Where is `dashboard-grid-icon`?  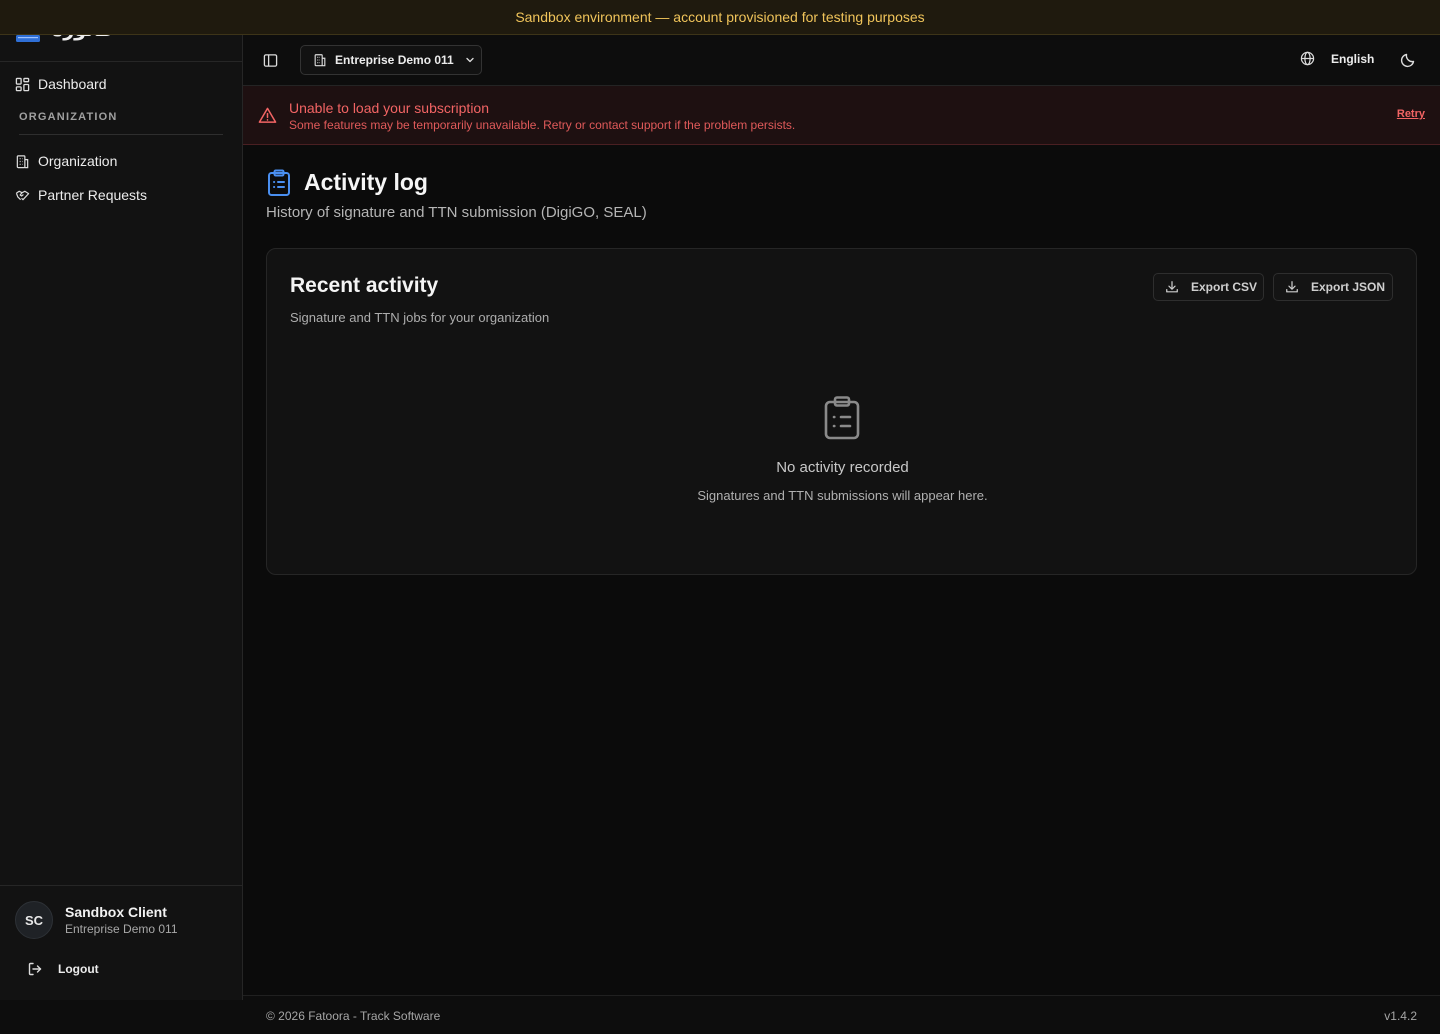 dashboard-grid-icon is located at coordinates (22, 84).